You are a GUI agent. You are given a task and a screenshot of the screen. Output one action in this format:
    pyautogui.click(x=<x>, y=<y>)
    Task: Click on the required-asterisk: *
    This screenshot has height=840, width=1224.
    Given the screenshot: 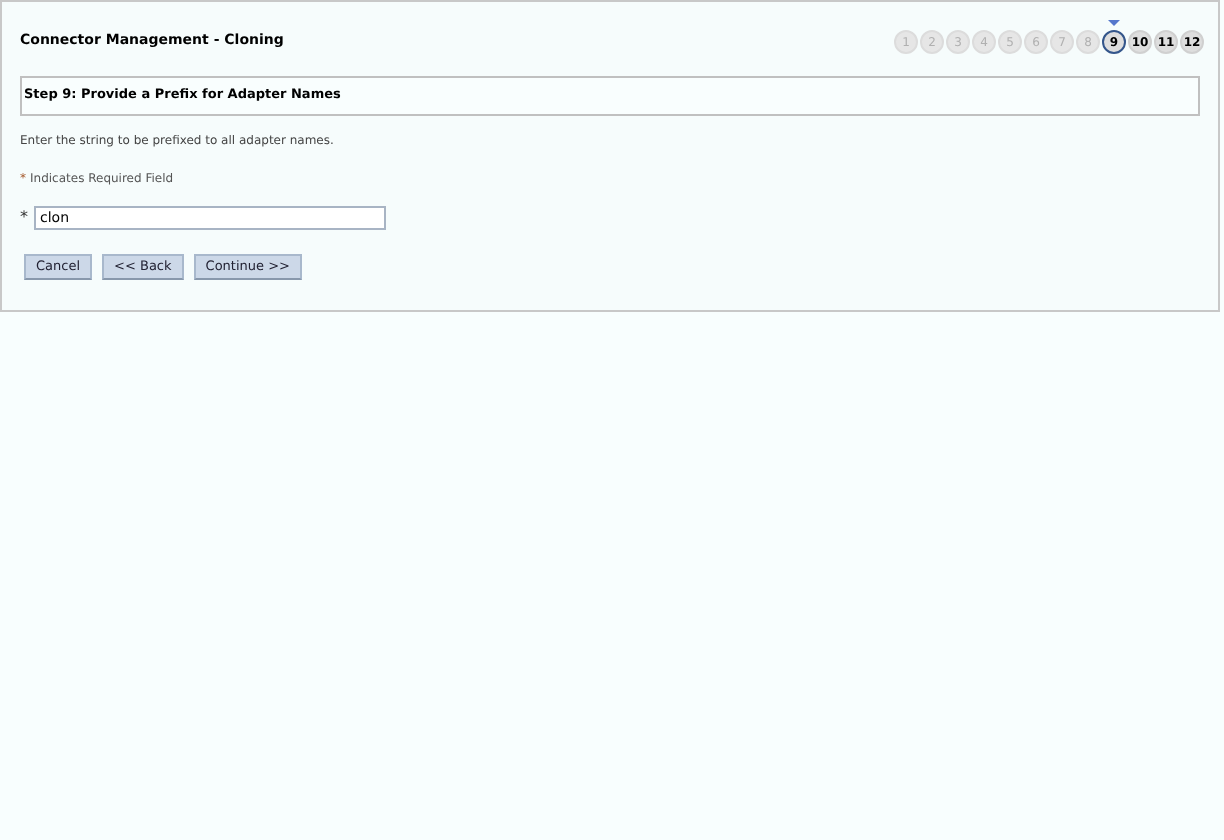 What is the action you would take?
    pyautogui.click(x=24, y=218)
    